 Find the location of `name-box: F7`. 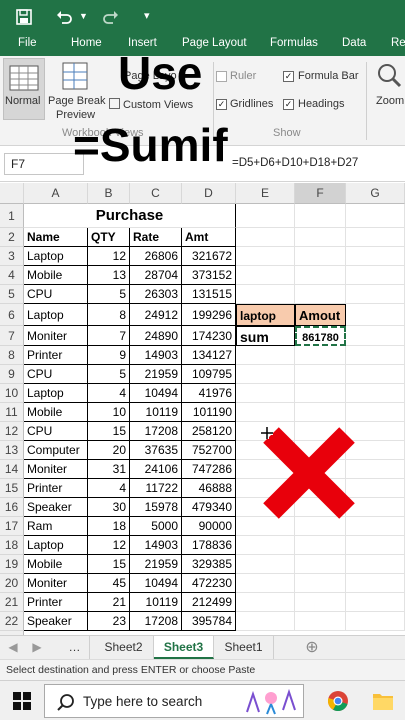

name-box: F7 is located at coordinates (44, 164).